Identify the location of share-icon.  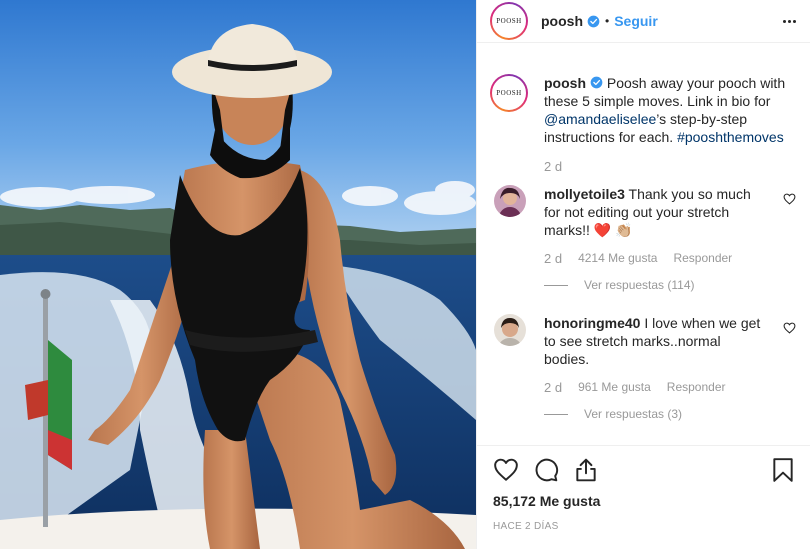
(586, 470).